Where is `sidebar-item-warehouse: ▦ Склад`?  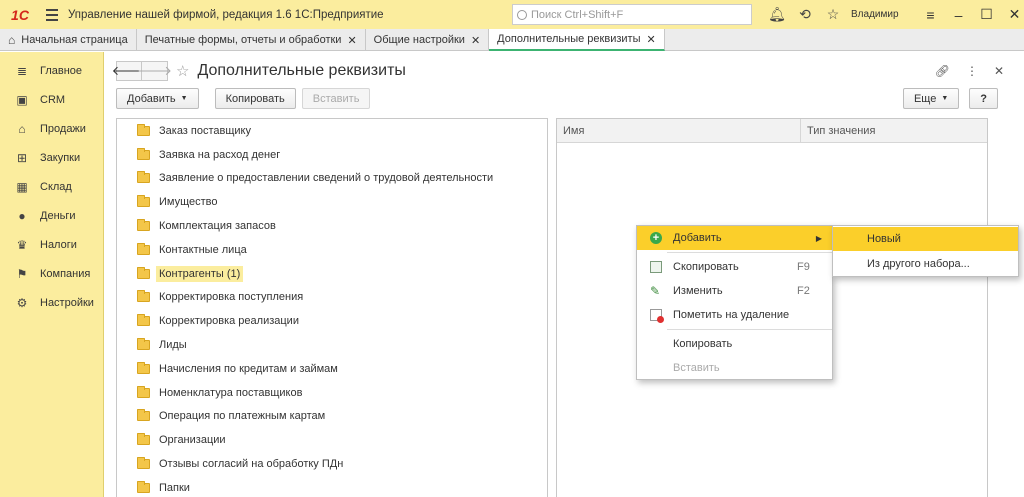
sidebar-item-warehouse: ▦ Склад is located at coordinates (51, 186).